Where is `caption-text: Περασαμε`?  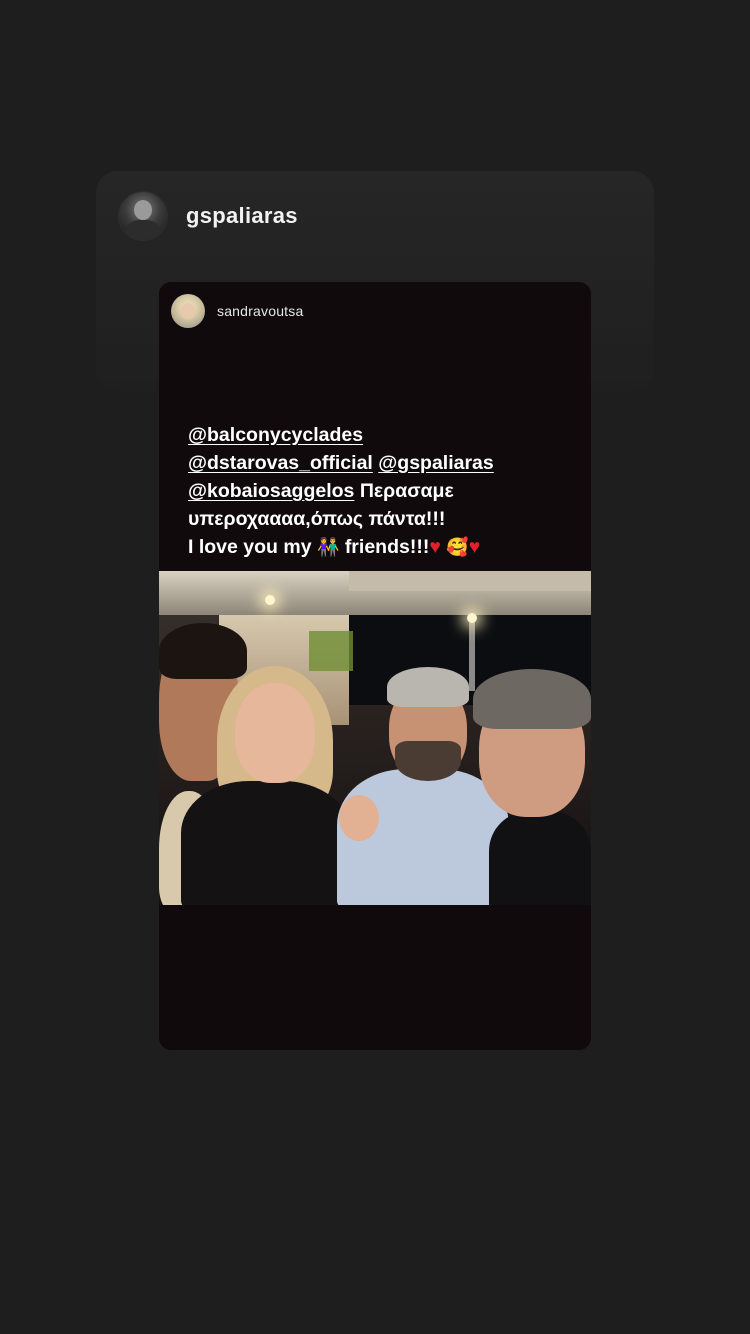 caption-text: Περασαμε is located at coordinates (406, 491).